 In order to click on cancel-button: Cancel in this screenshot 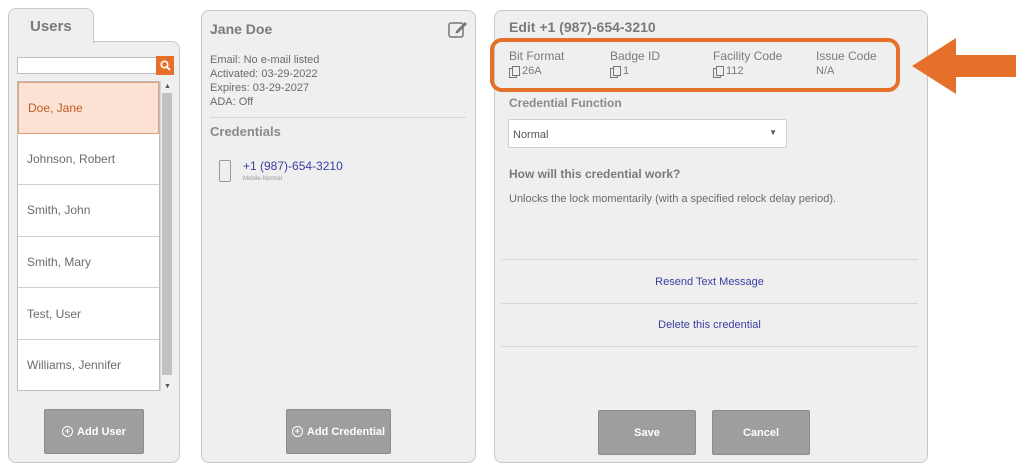, I will do `click(761, 432)`.